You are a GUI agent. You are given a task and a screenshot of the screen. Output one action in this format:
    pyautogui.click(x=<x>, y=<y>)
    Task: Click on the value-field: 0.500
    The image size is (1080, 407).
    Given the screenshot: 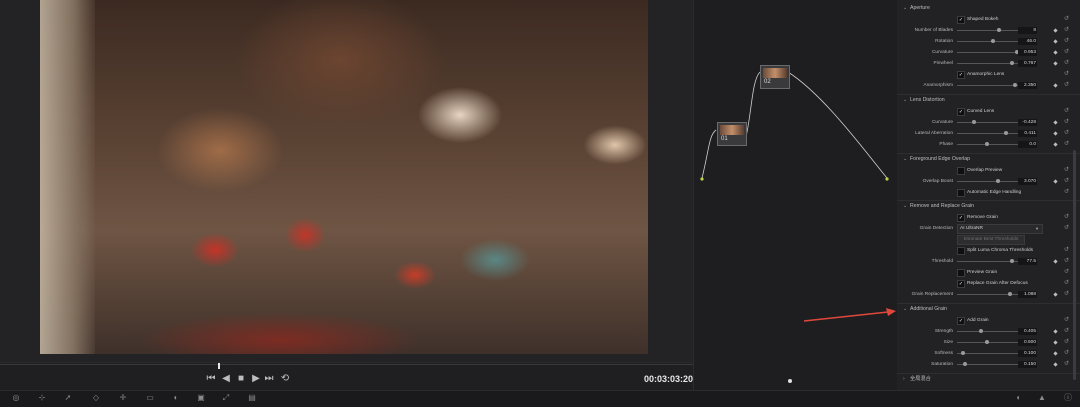 What is the action you would take?
    pyautogui.click(x=1027, y=342)
    